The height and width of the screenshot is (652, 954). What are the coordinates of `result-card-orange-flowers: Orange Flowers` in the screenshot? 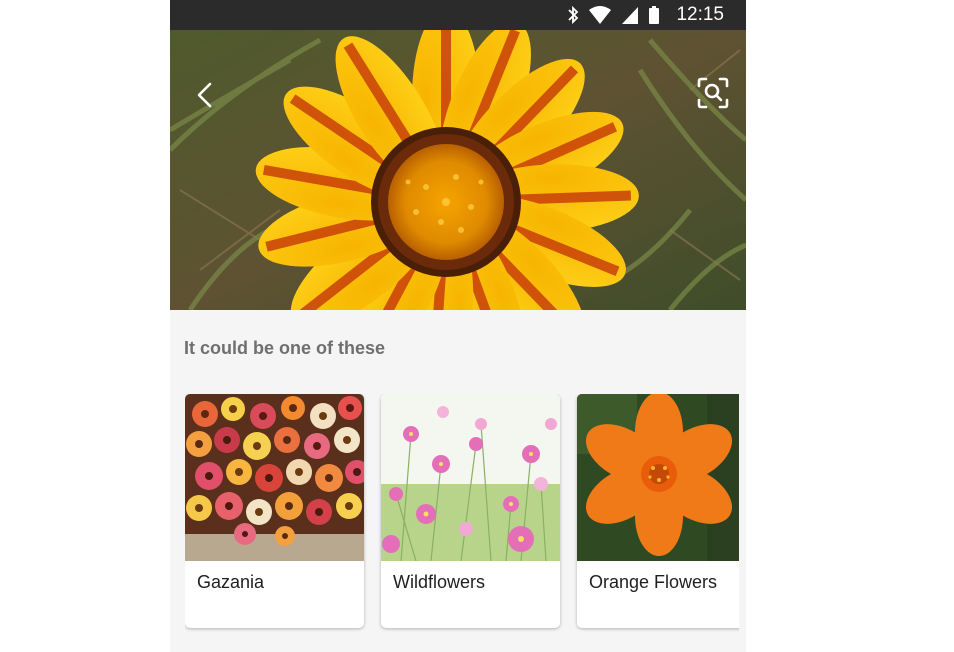 It's located at (658, 511).